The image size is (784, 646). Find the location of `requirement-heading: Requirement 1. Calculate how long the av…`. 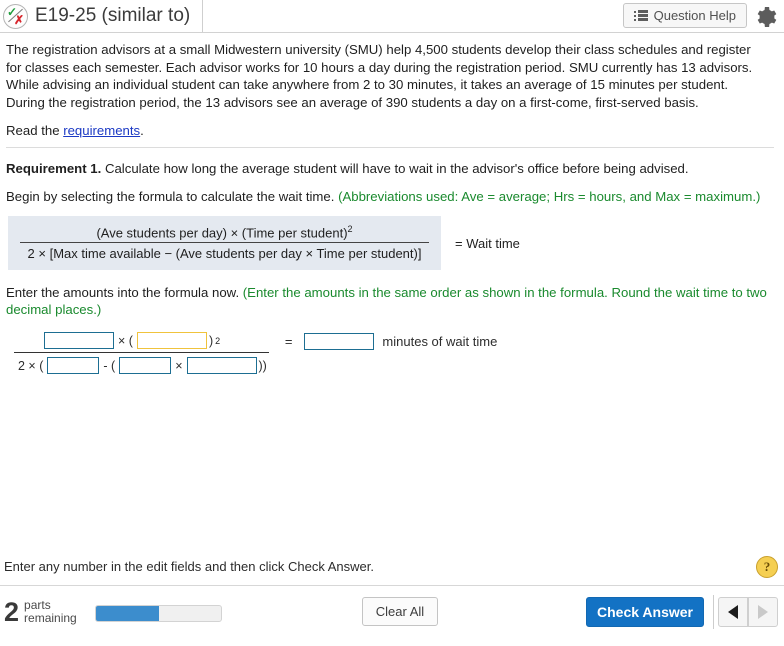

requirement-heading: Requirement 1. Calculate how long the av… is located at coordinates (390, 168).